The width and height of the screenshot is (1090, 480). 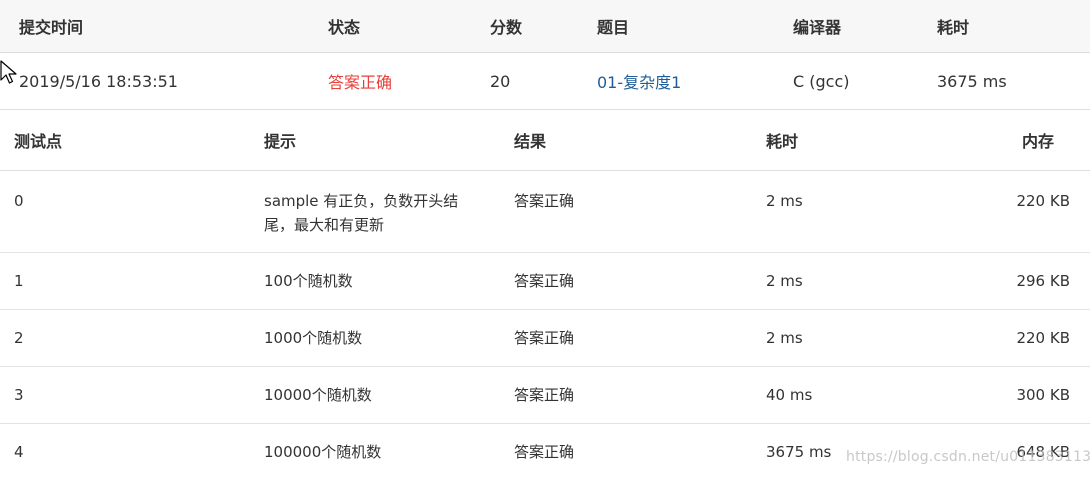 What do you see at coordinates (799, 452) in the screenshot?
I see `testpoint-time: 3675 ms` at bounding box center [799, 452].